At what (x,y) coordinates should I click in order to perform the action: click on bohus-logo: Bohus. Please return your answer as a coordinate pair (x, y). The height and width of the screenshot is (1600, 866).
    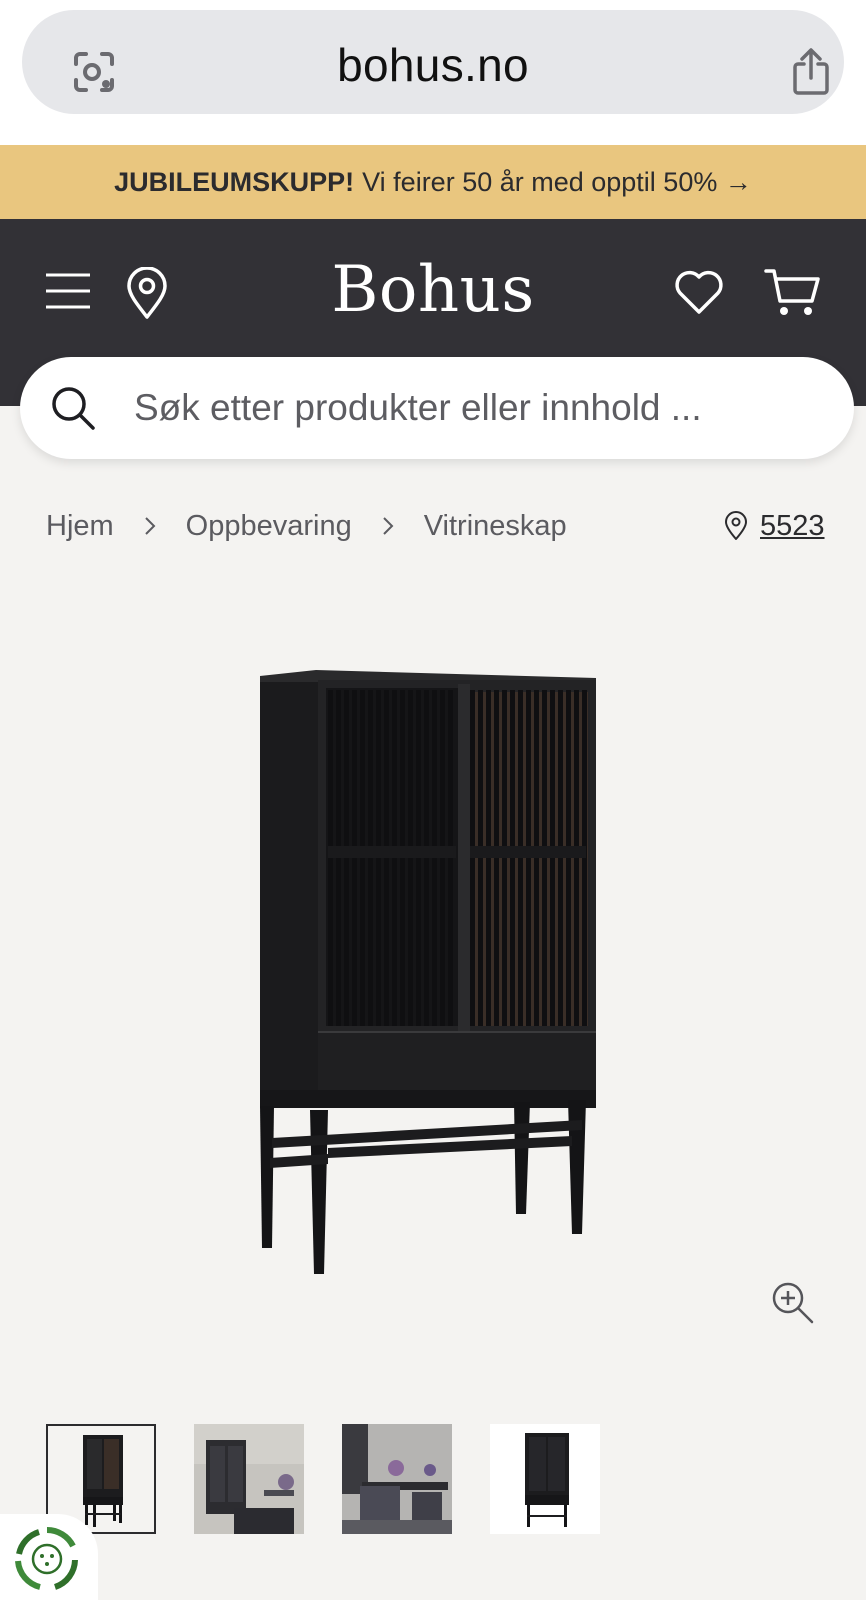
    Looking at the image, I should click on (433, 290).